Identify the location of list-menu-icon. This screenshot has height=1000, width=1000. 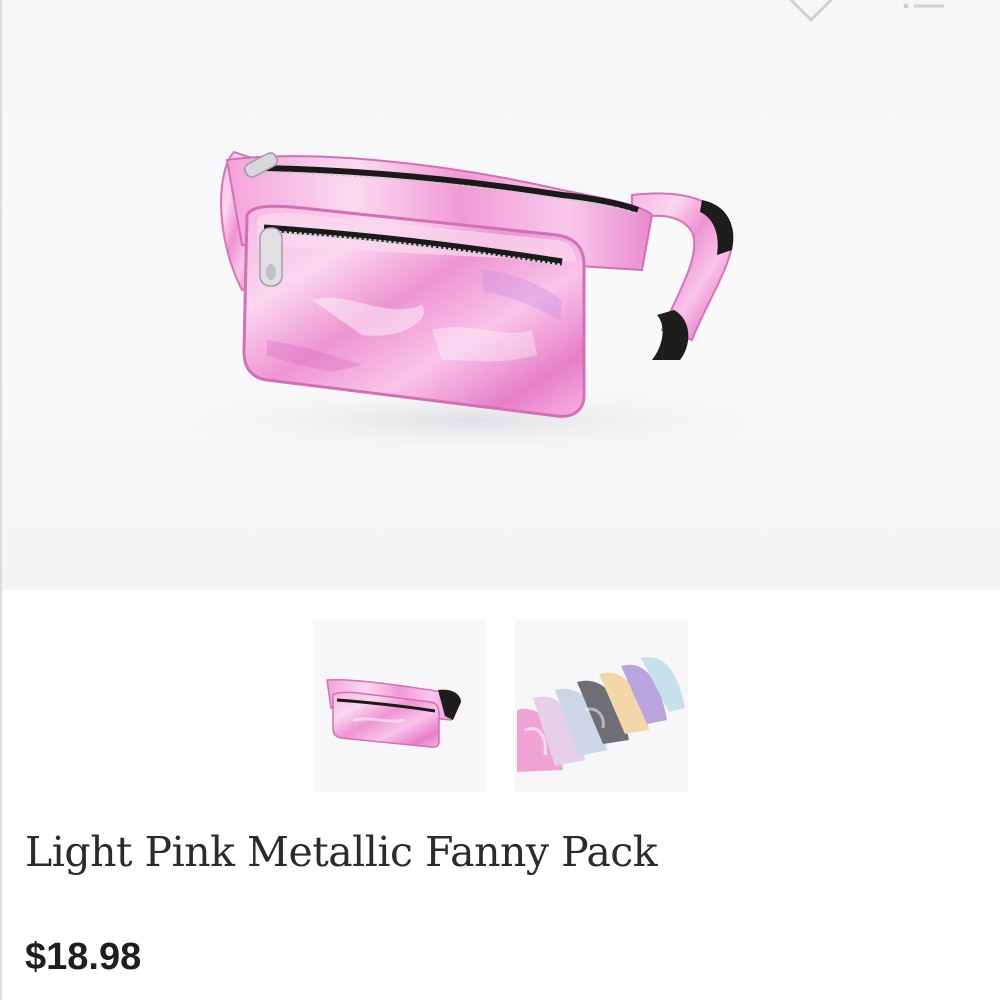
(925, 11).